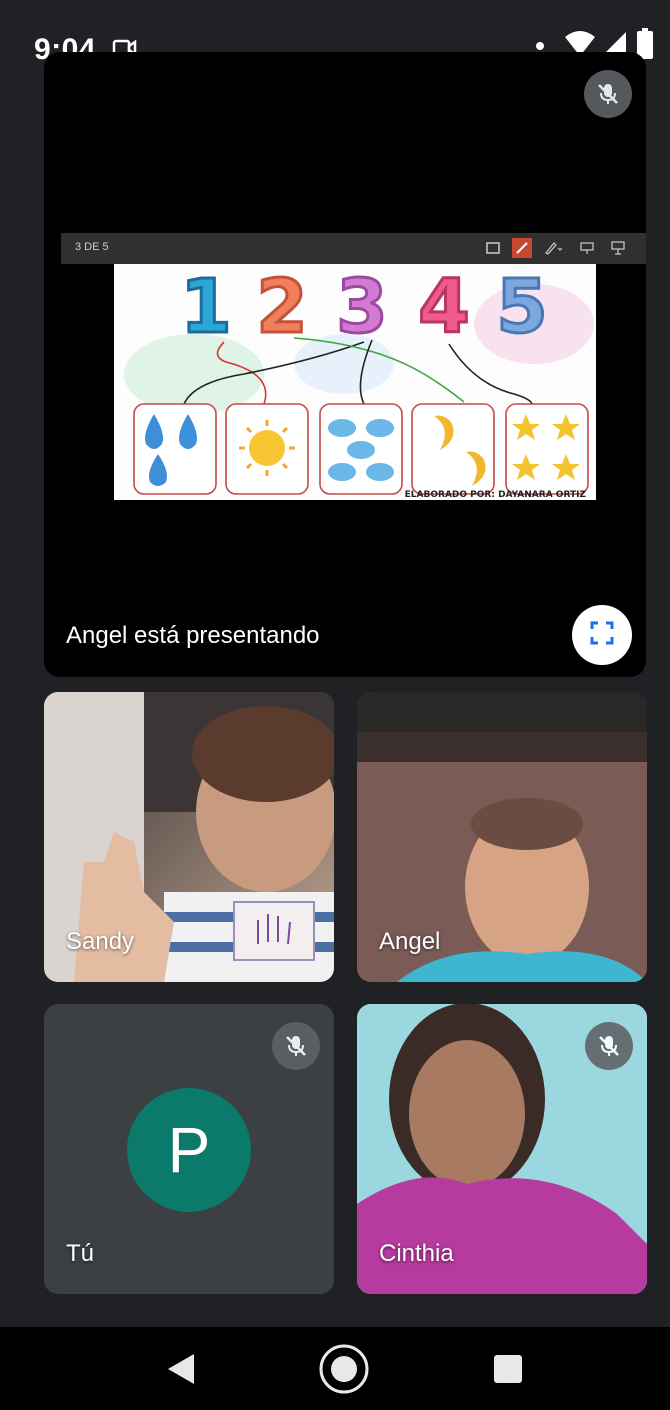 This screenshot has width=670, height=1410. What do you see at coordinates (522, 307) in the screenshot?
I see `slide-number-5: 5` at bounding box center [522, 307].